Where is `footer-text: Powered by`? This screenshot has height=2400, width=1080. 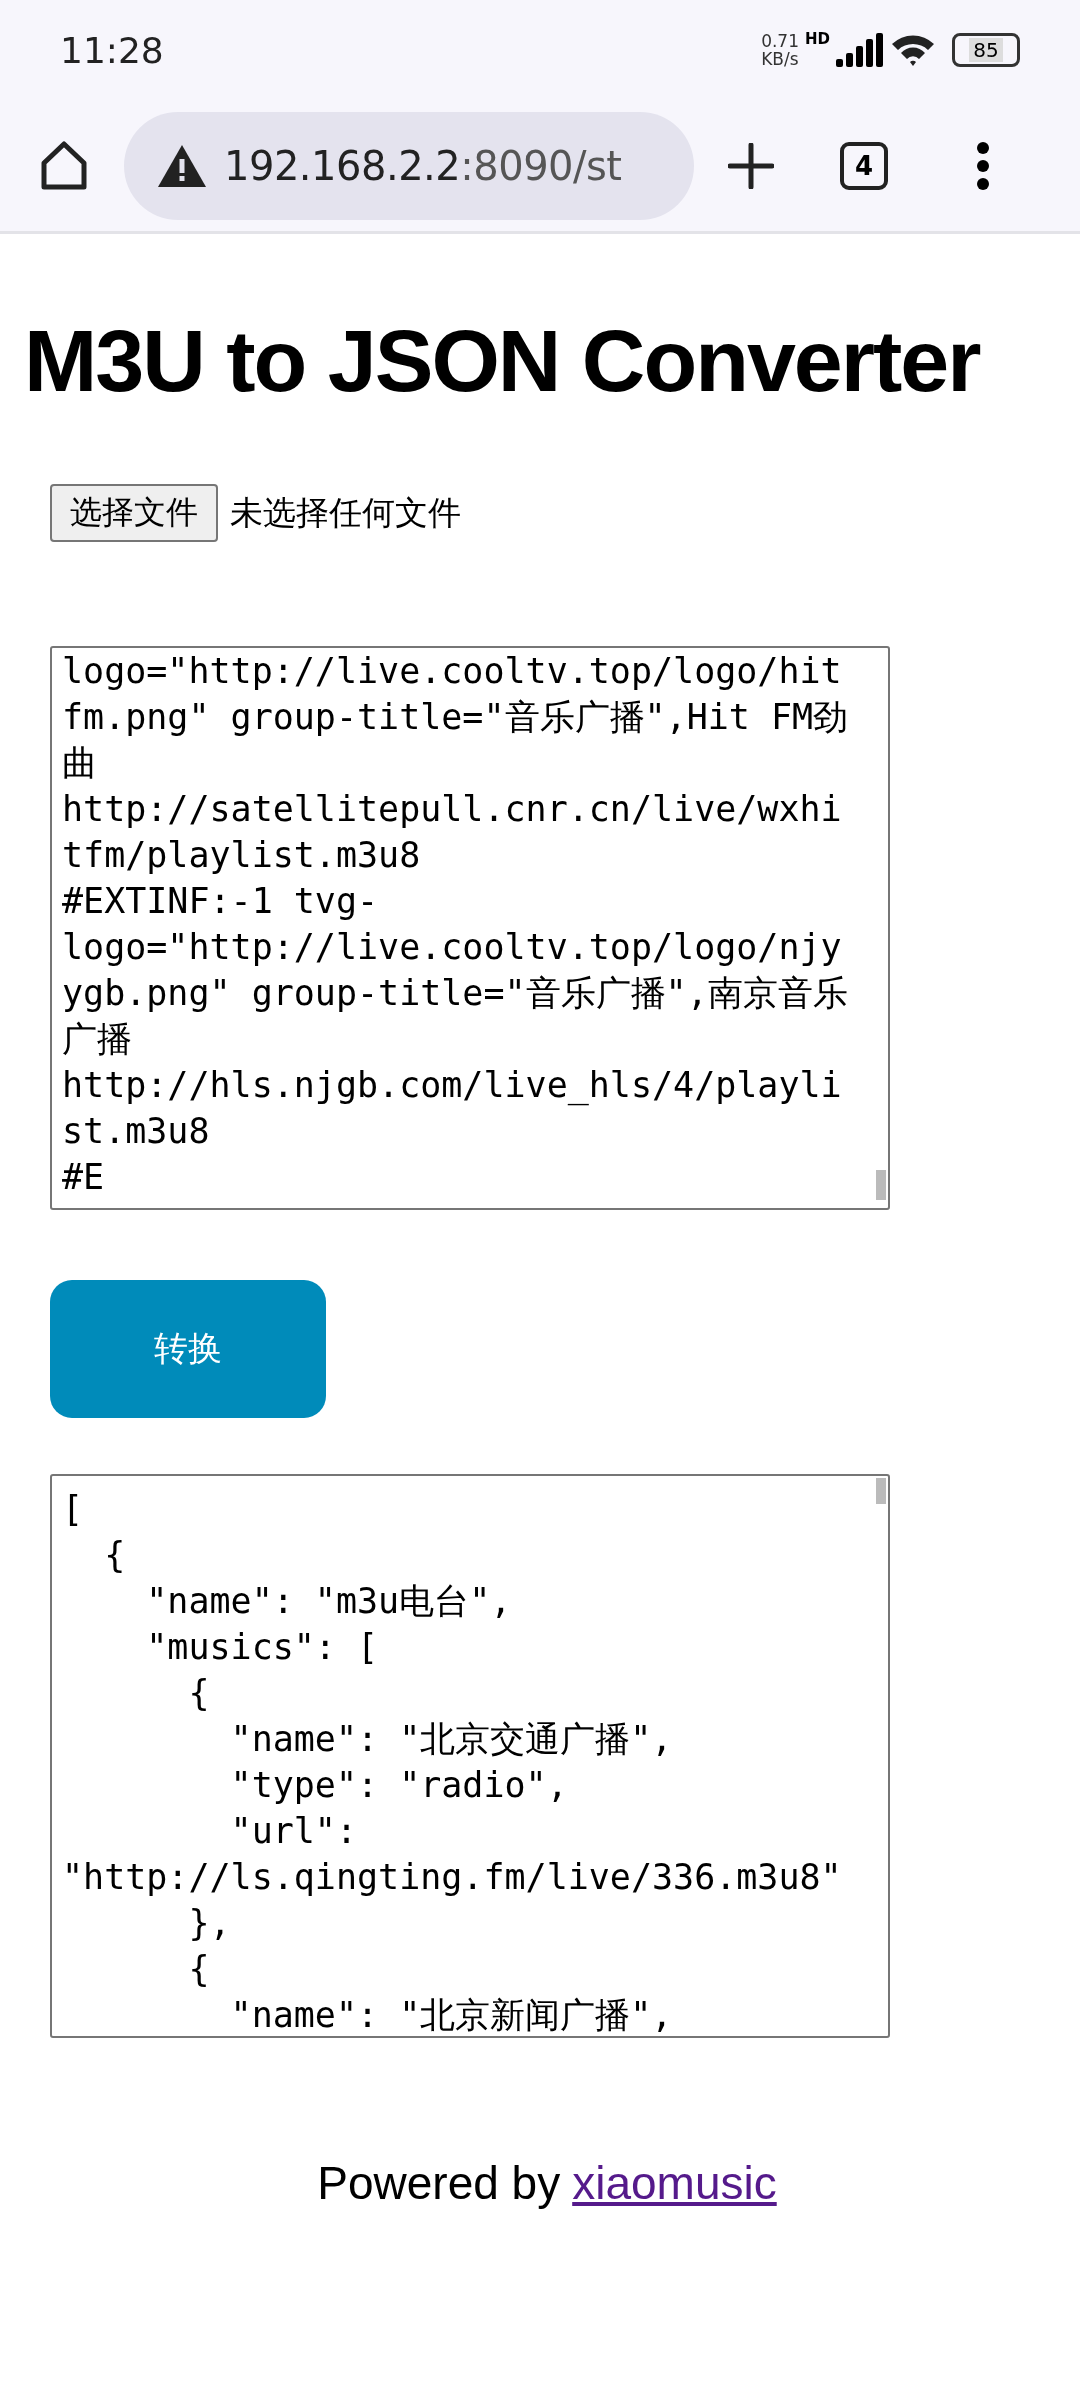
footer-text: Powered by is located at coordinates (439, 2183).